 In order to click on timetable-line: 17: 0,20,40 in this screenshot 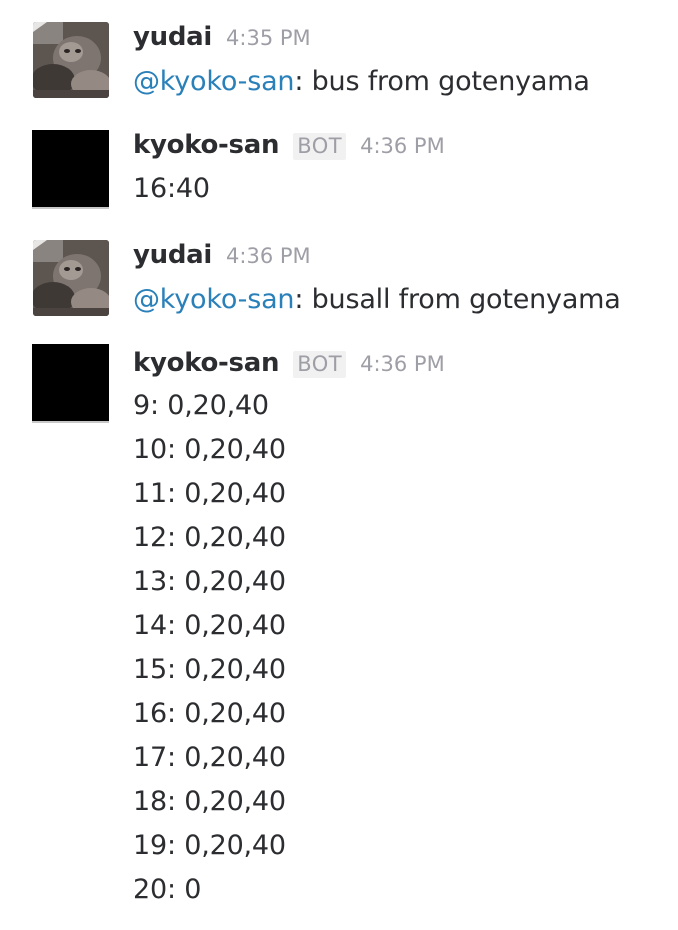, I will do `click(209, 757)`.